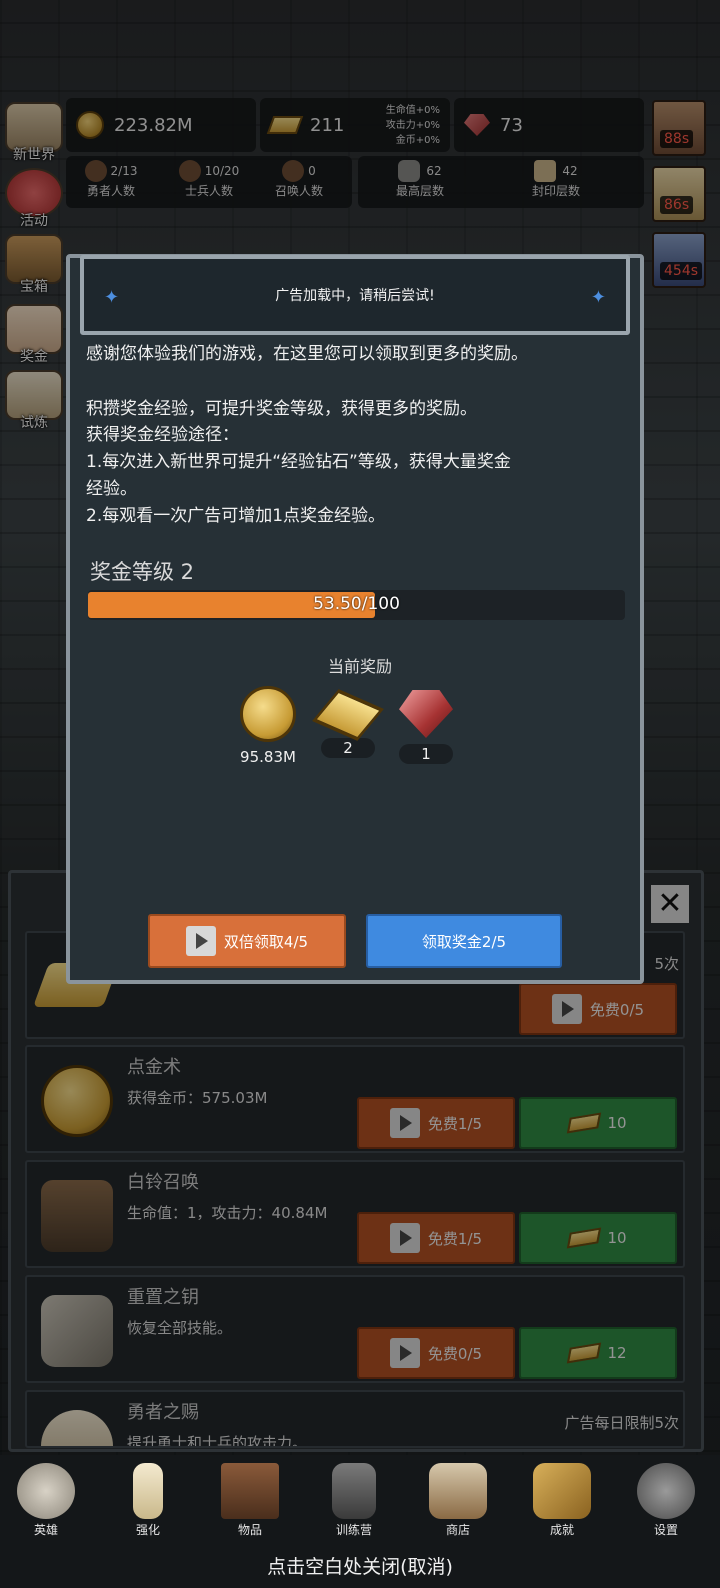 This screenshot has width=720, height=1588. Describe the element at coordinates (426, 714) in the screenshot. I see `red-gem-icon` at that location.